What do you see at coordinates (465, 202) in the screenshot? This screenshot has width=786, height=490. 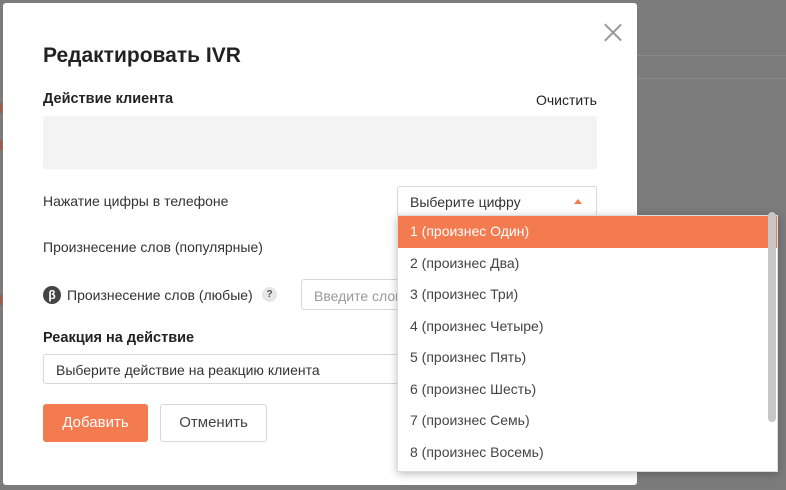 I see `digit-select-value: Выберите цифру` at bounding box center [465, 202].